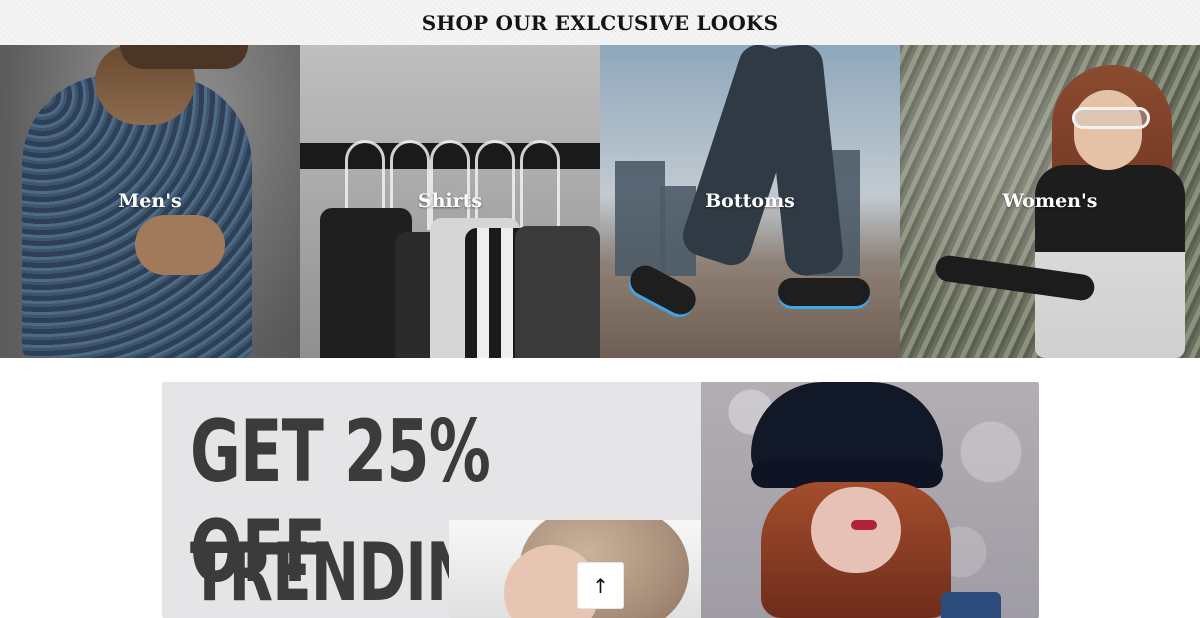 The image size is (1200, 618). I want to click on category-label-mens: Men's, so click(150, 201).